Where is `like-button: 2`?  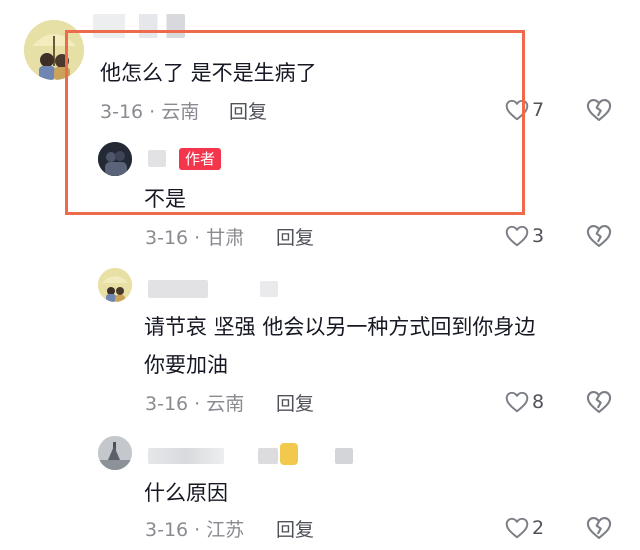
like-button: 2 is located at coordinates (524, 528).